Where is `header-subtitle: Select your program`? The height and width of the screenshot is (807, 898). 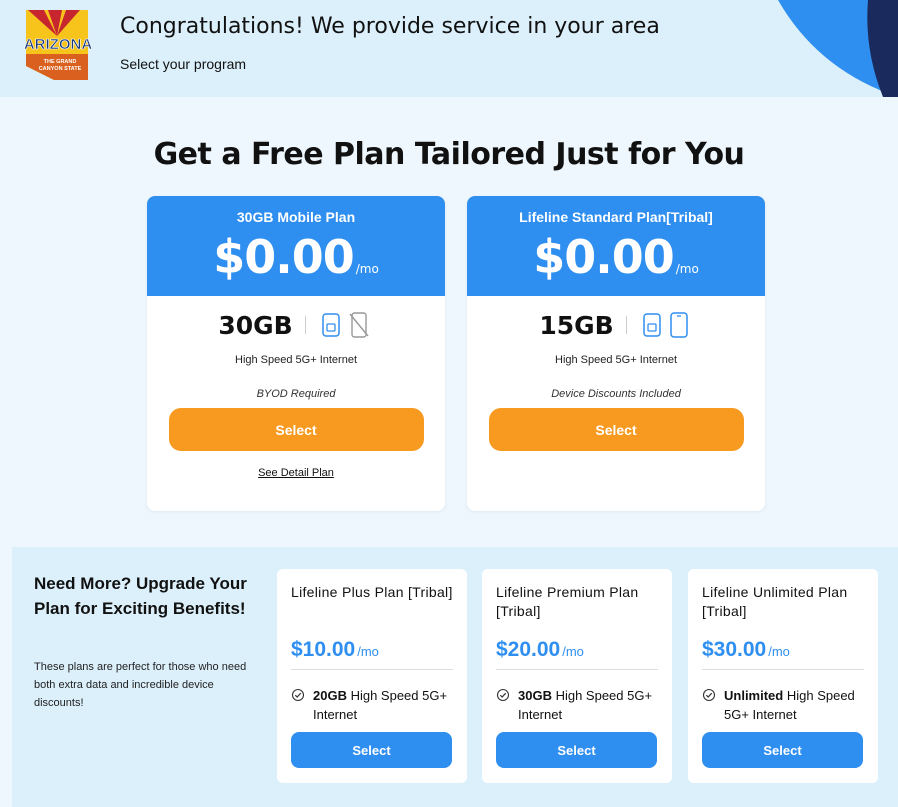
header-subtitle: Select your program is located at coordinates (183, 64).